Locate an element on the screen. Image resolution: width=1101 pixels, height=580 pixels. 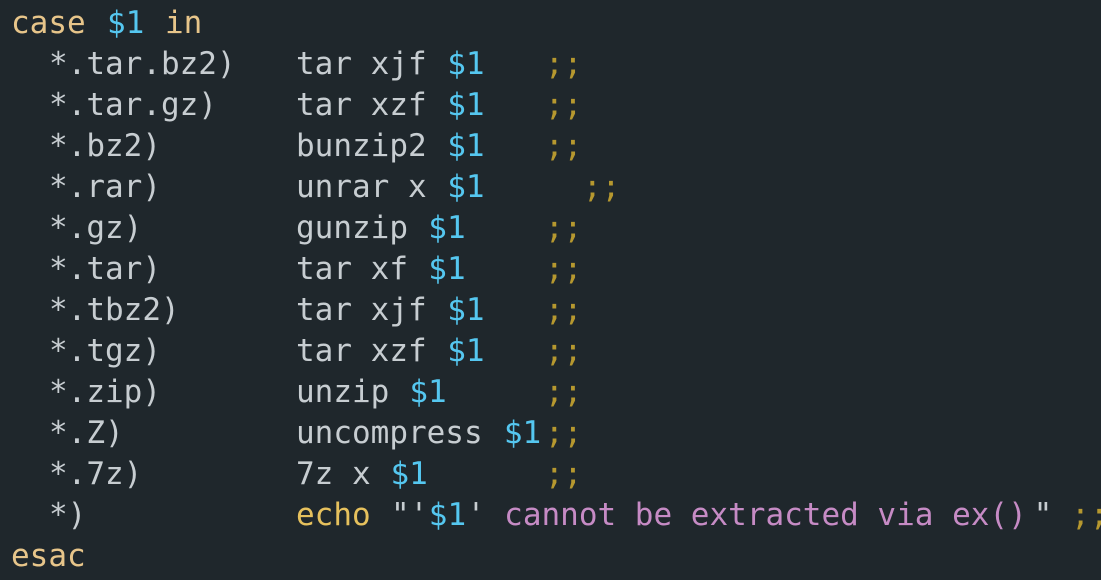
code-line-case-arm: *.Z) uncompress $1;; is located at coordinates (556, 433).